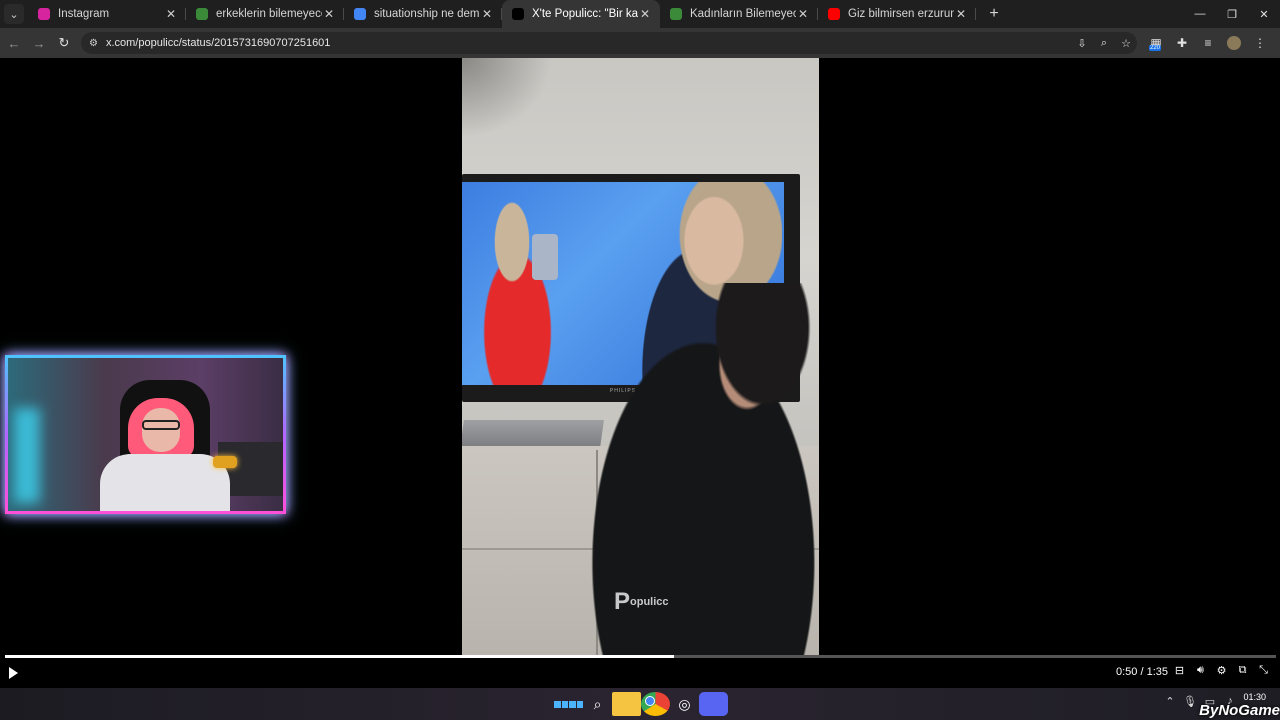 This screenshot has width=1280, height=720. I want to click on reload-icon: ↻, so click(64, 42).